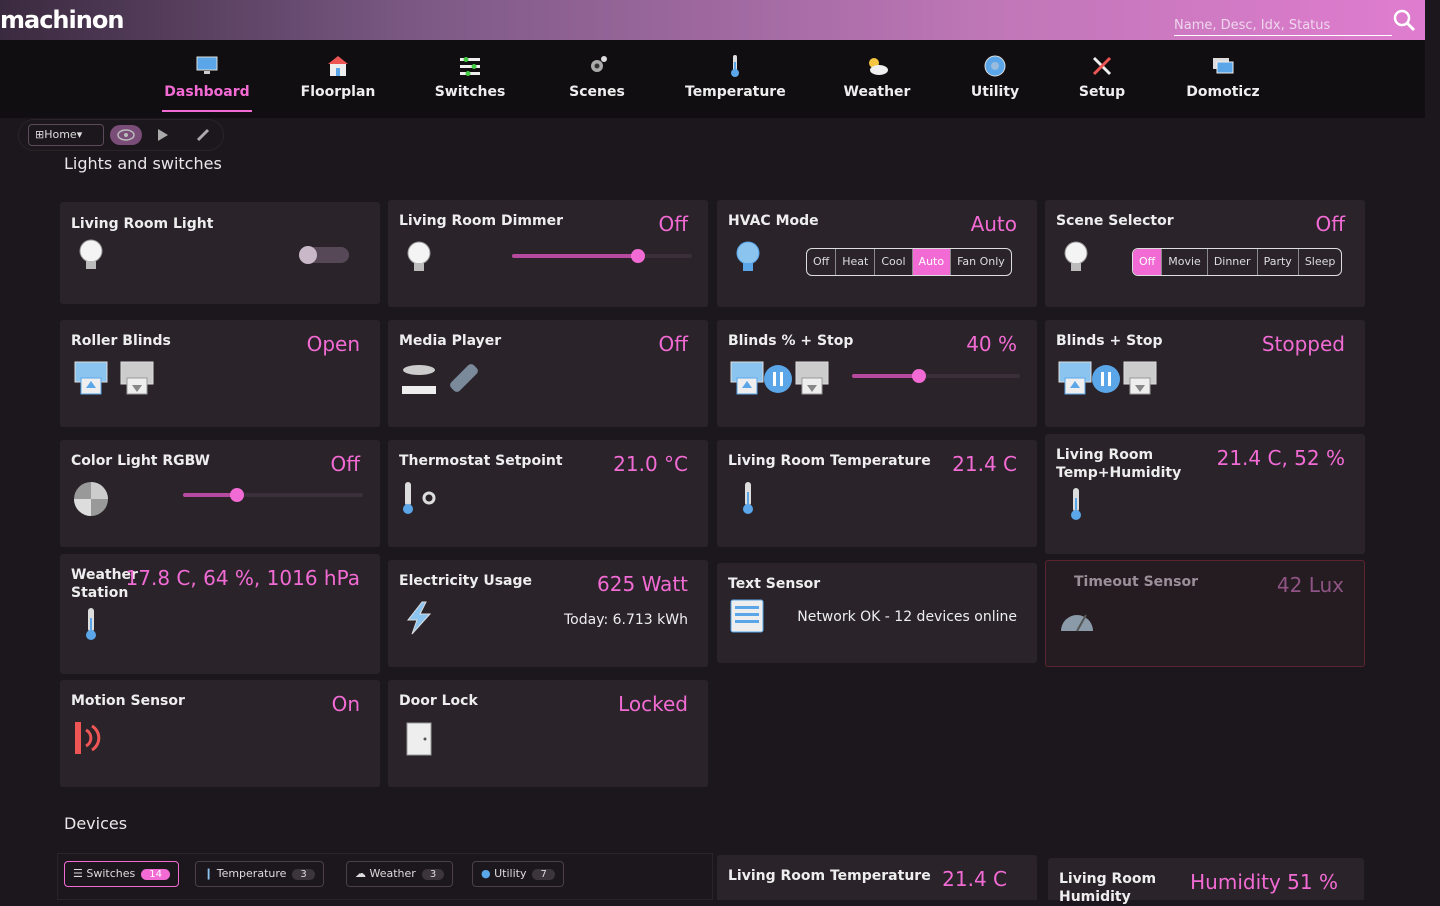 This screenshot has width=1440, height=906. What do you see at coordinates (126, 135) in the screenshot?
I see `view-toggle` at bounding box center [126, 135].